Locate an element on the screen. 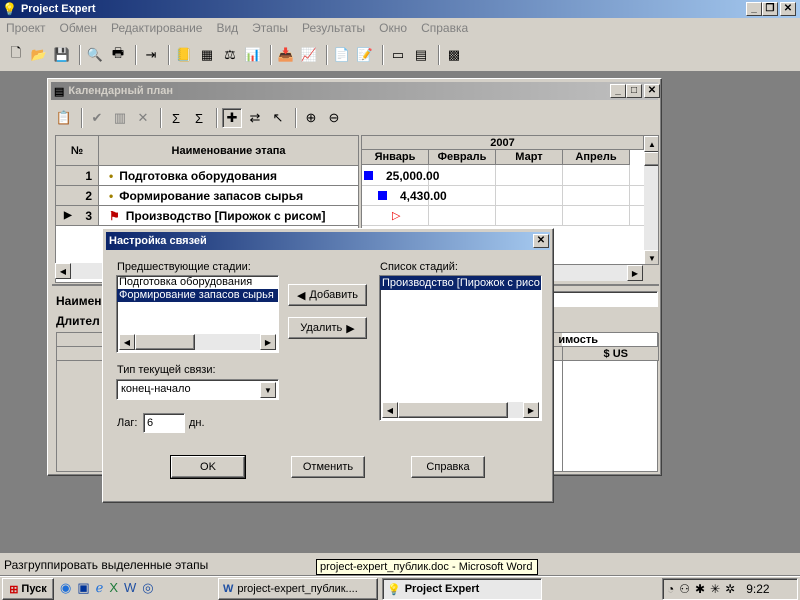 Image resolution: width=800 pixels, height=600 pixels. menu-item-1: Обмен is located at coordinates (79, 28).